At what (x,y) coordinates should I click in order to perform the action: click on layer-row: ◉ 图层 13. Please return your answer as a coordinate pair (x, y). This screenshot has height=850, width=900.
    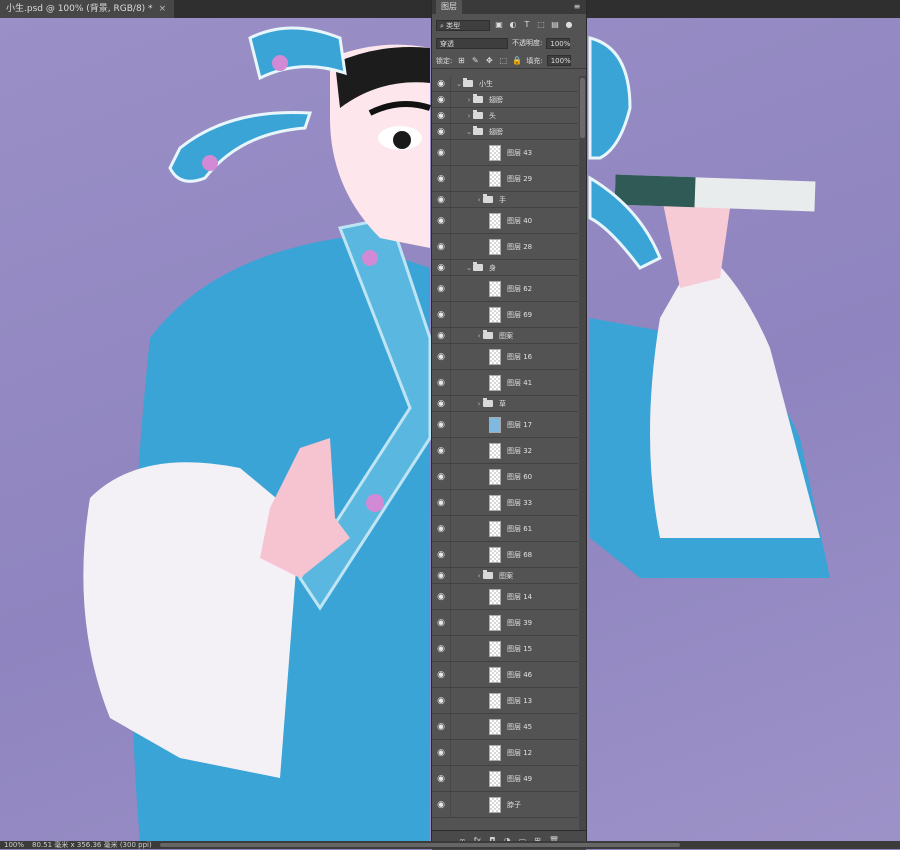
    Looking at the image, I should click on (505, 701).